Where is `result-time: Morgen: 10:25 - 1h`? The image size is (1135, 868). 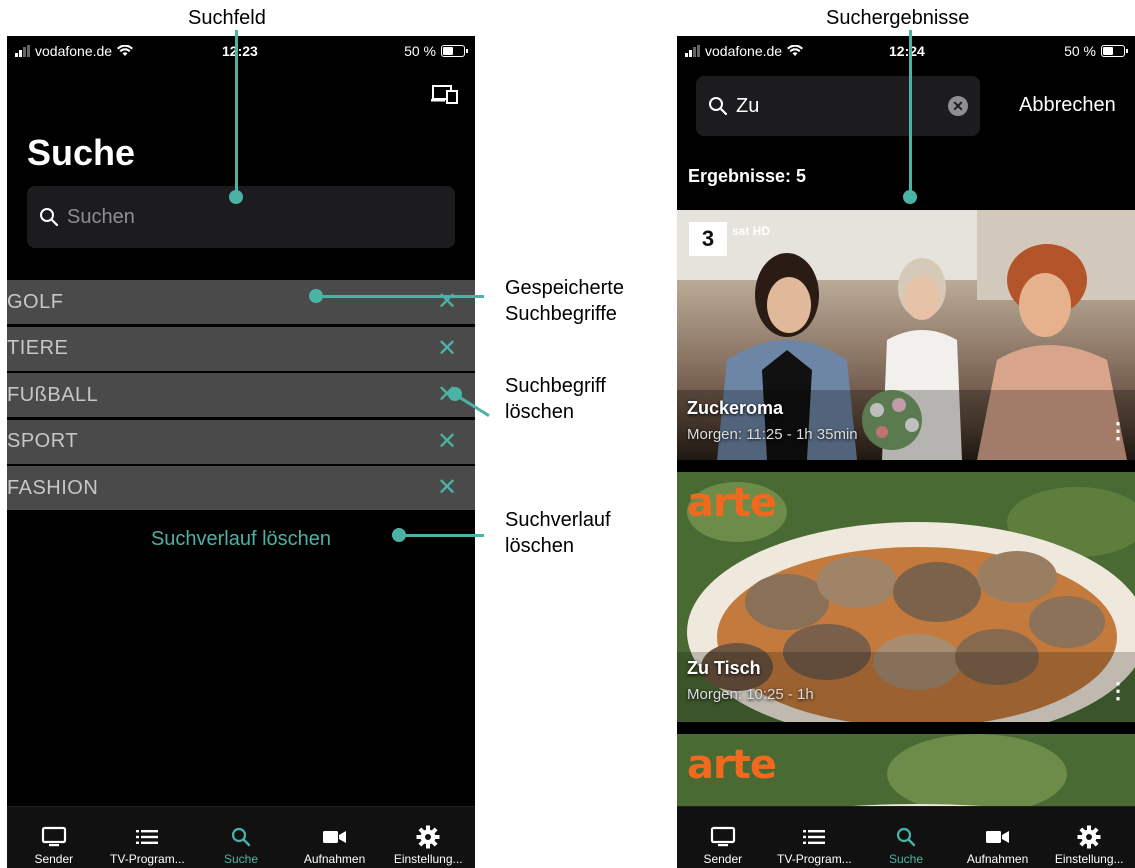
result-time: Morgen: 10:25 - 1h is located at coordinates (750, 694).